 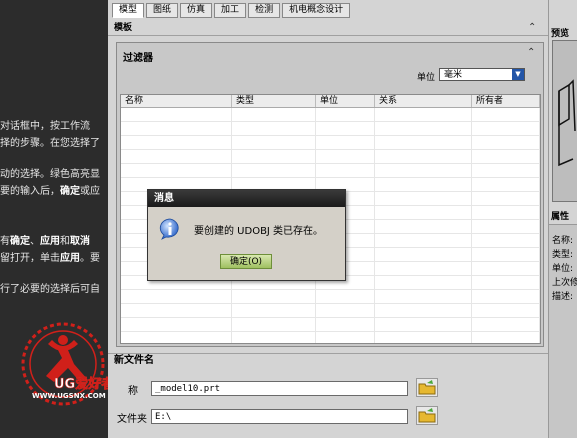 What do you see at coordinates (196, 10) in the screenshot?
I see `tab-simulation: 仿真` at bounding box center [196, 10].